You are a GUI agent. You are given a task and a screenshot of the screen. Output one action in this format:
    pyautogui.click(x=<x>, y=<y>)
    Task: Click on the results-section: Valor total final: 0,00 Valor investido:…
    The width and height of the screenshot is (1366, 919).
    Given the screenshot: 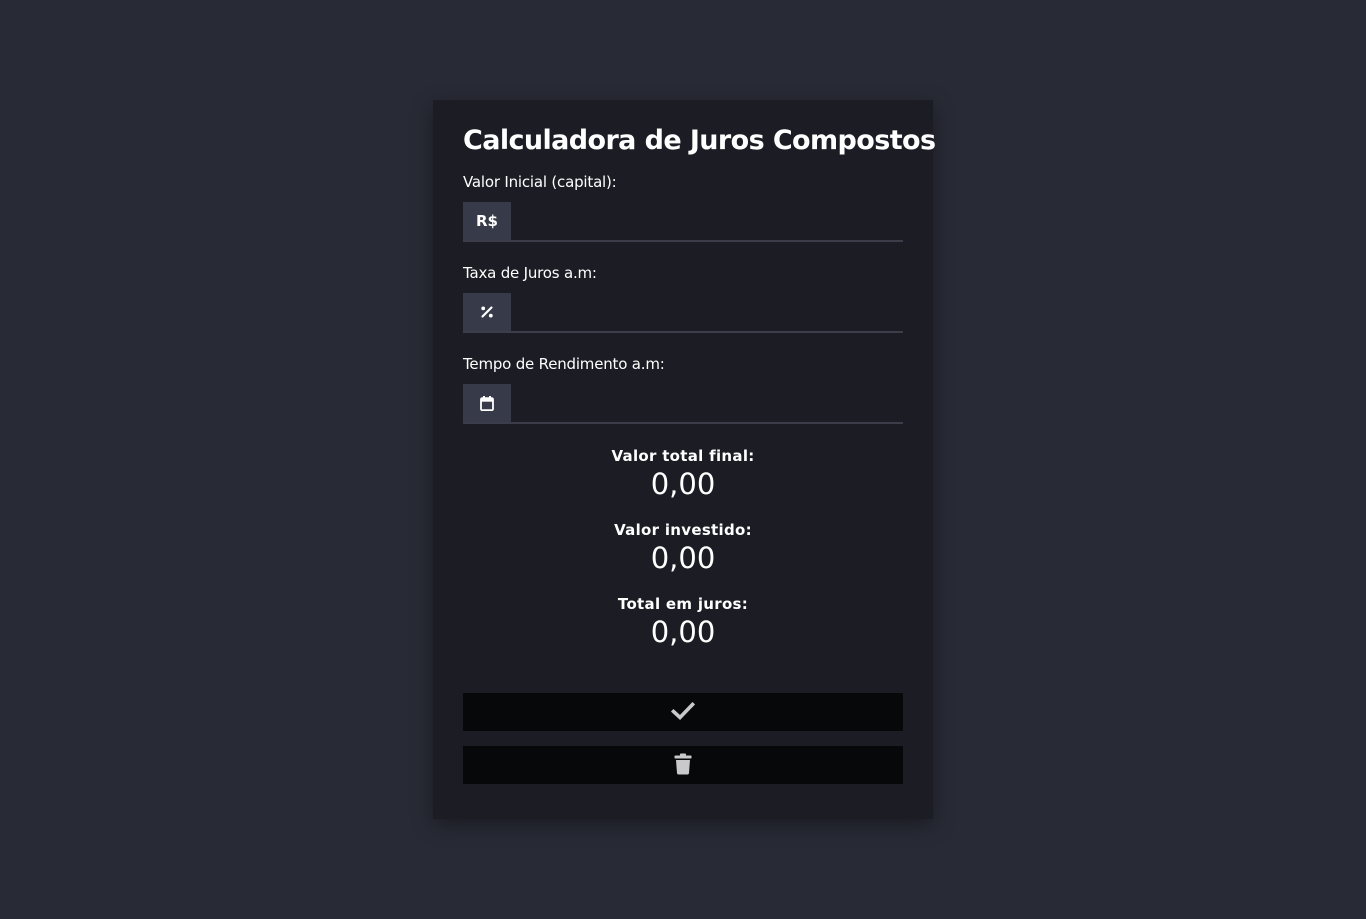 What is the action you would take?
    pyautogui.click(x=683, y=548)
    